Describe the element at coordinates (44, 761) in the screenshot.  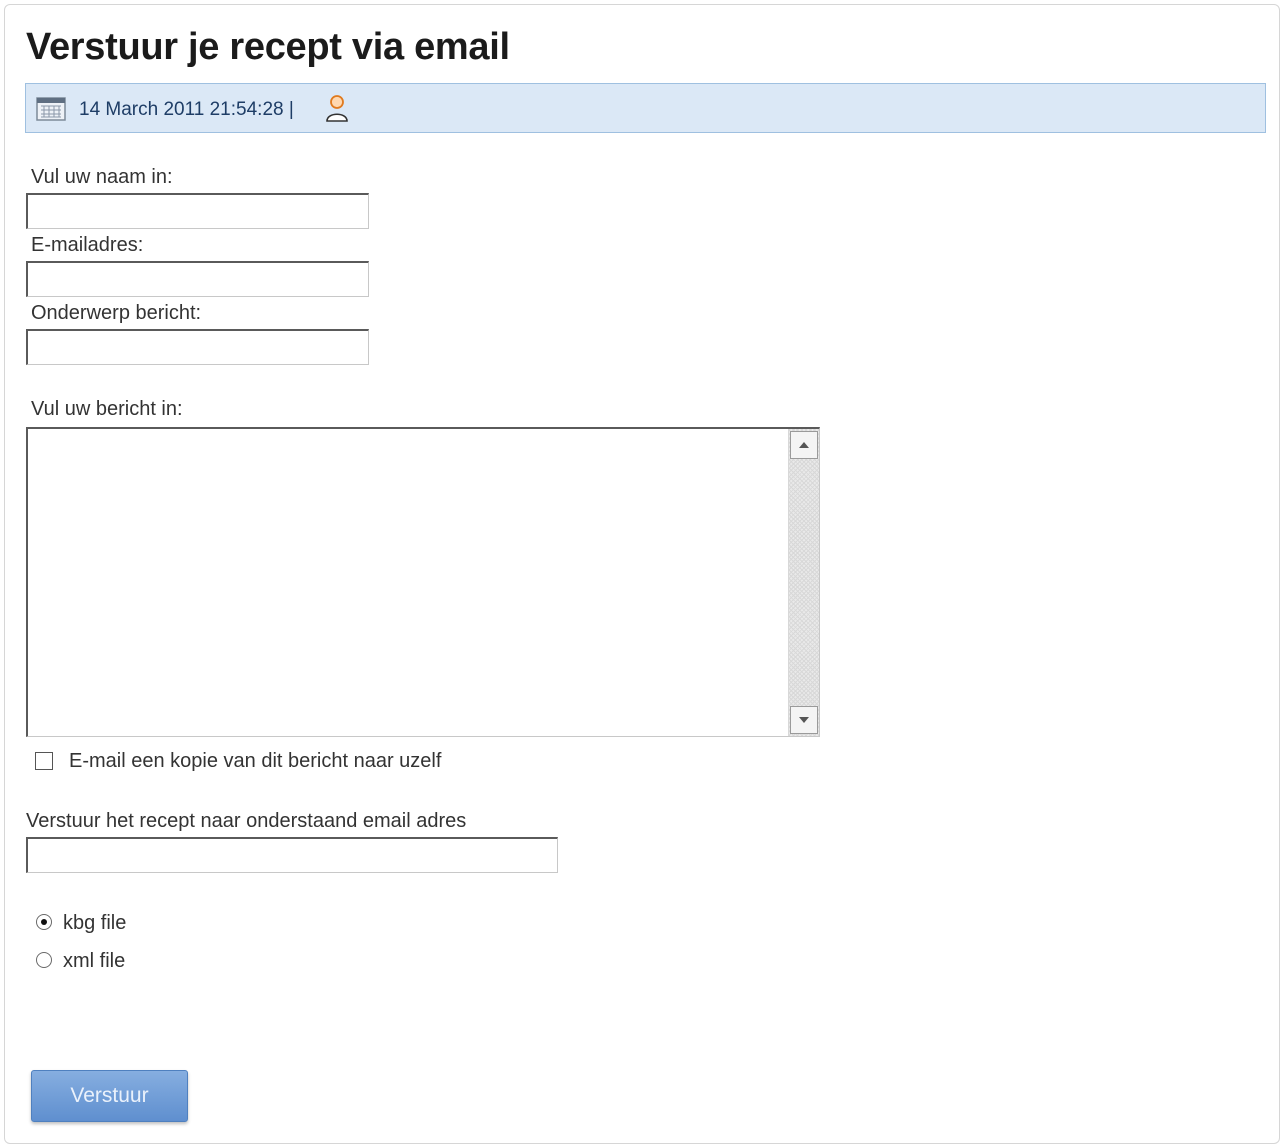
I see `copy-checkbox` at that location.